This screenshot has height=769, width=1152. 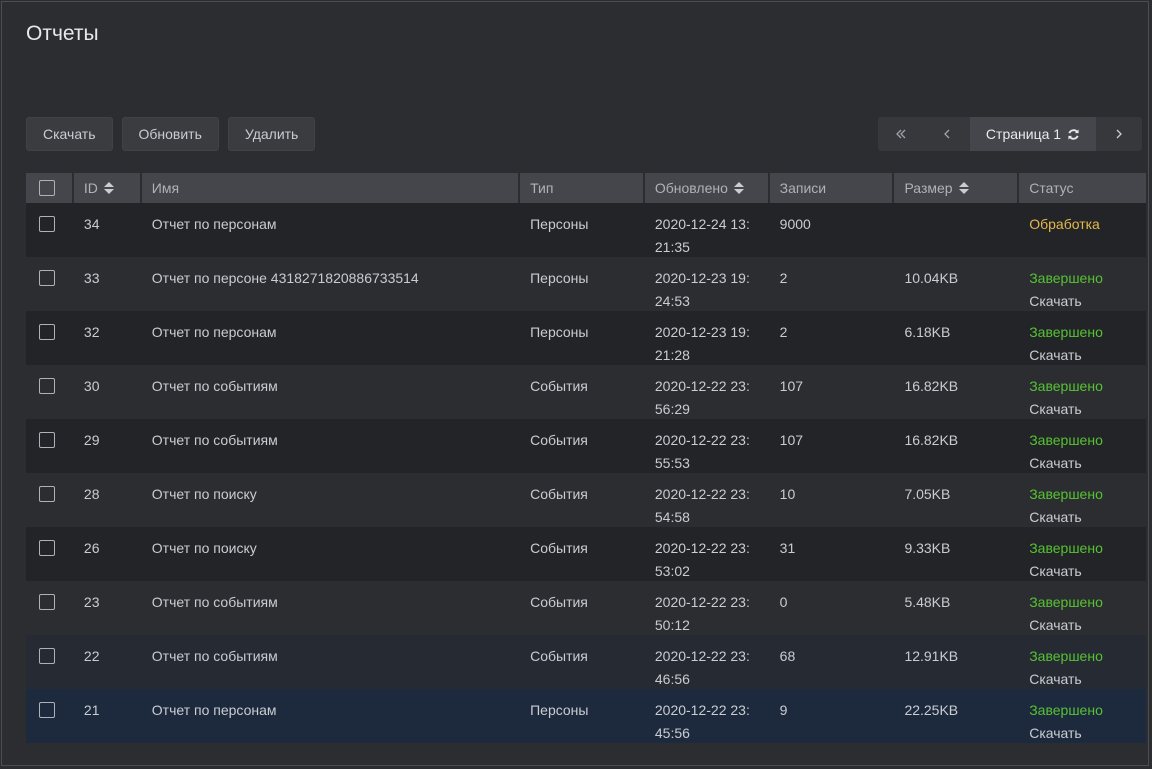 I want to click on cell-updated-time: 50:12, so click(x=672, y=625).